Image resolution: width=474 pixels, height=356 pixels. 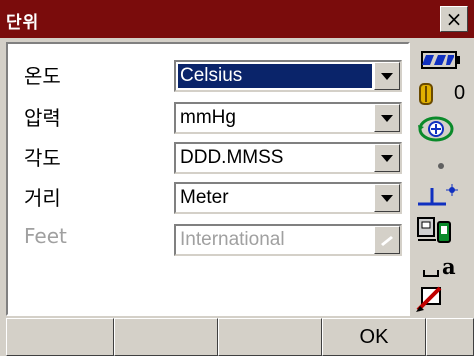 What do you see at coordinates (449, 266) in the screenshot?
I see `input-mode-label: a` at bounding box center [449, 266].